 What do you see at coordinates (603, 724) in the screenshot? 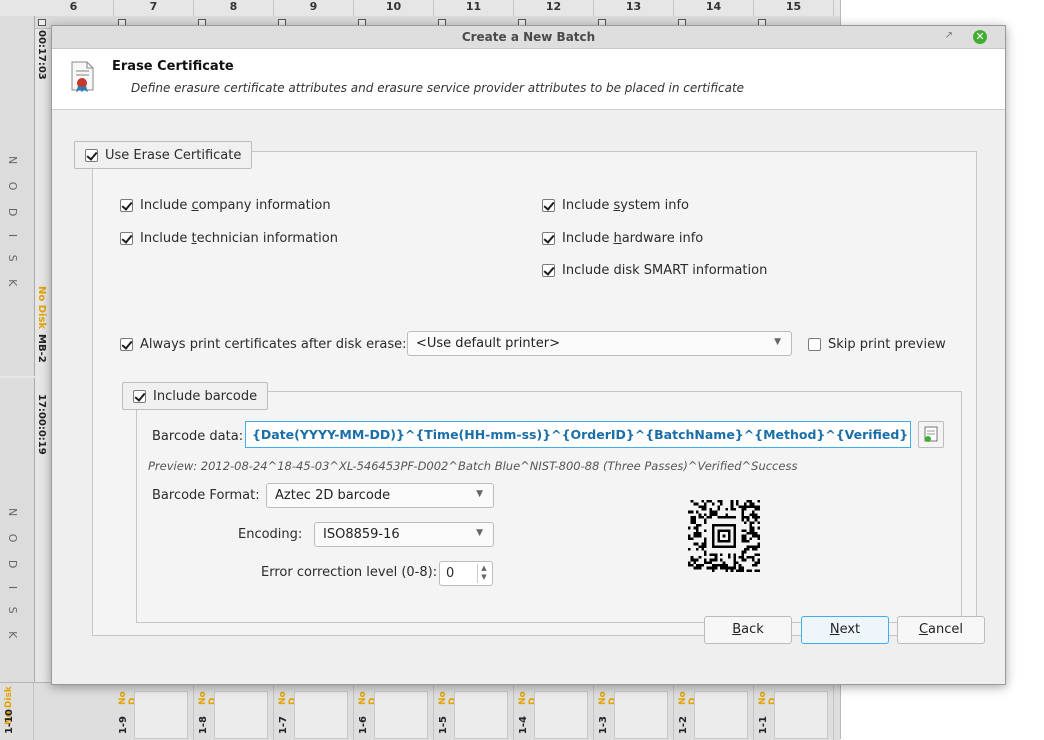
I see `drive-id: 1-3` at bounding box center [603, 724].